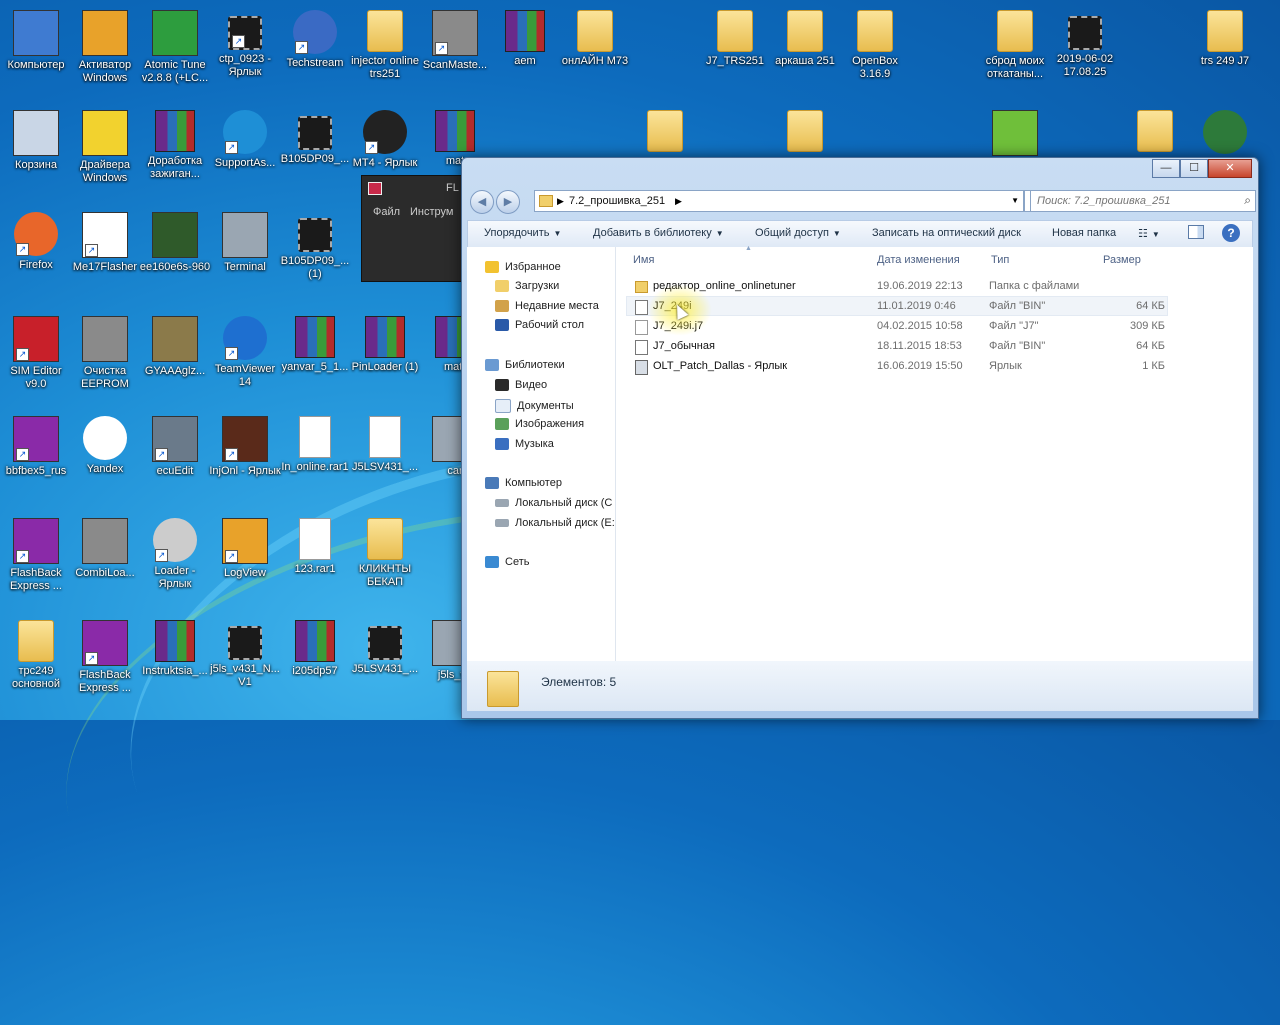 The height and width of the screenshot is (1025, 1280). Describe the element at coordinates (36, 41) in the screenshot. I see `desktop-icon-0: Компьютер` at that location.